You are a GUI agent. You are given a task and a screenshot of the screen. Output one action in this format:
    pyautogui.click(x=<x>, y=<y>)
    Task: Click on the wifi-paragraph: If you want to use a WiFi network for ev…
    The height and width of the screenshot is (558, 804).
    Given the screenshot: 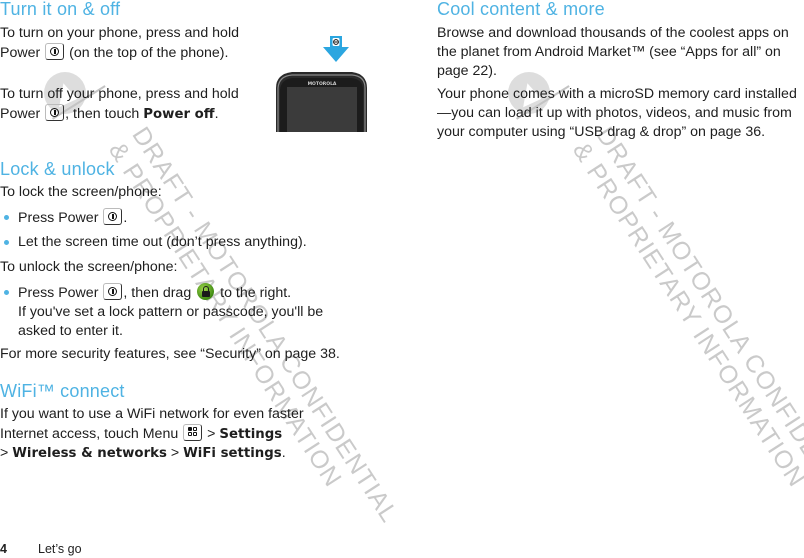 What is the action you would take?
    pyautogui.click(x=152, y=433)
    